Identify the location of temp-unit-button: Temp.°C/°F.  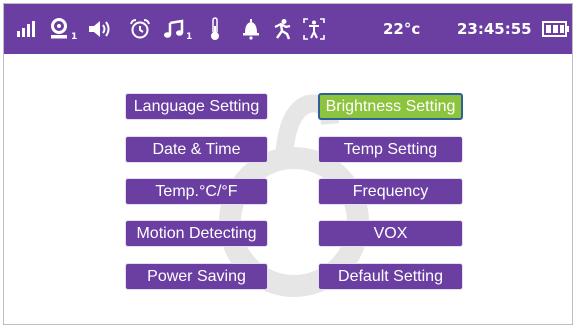
(196, 191).